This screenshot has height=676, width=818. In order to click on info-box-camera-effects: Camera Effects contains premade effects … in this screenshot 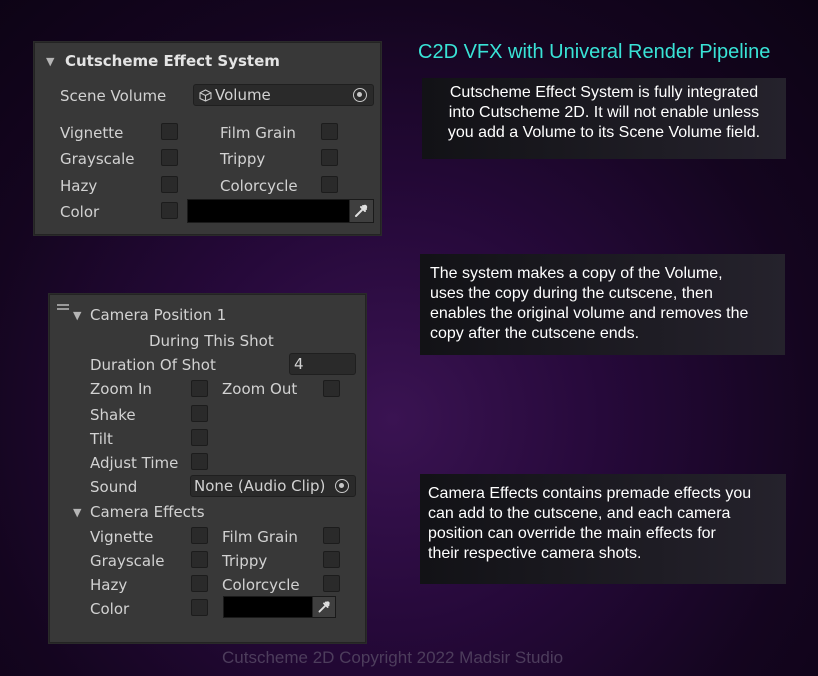, I will do `click(603, 529)`.